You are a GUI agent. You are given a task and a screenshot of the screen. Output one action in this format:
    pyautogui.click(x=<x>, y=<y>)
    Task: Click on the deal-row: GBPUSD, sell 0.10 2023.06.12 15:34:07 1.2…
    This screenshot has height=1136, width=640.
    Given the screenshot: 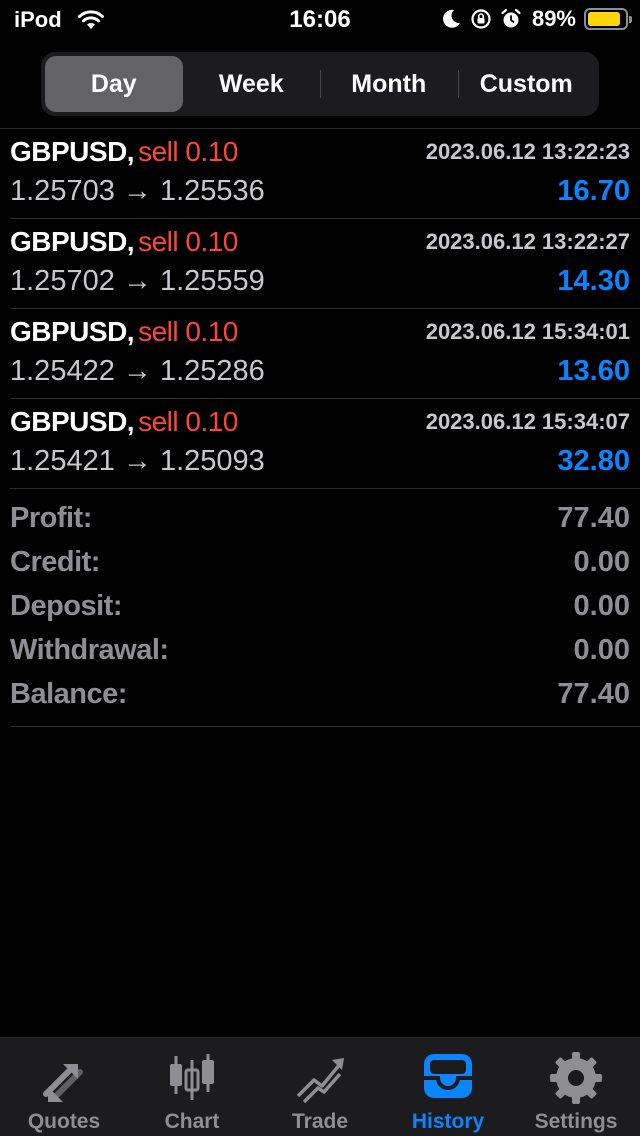 What is the action you would take?
    pyautogui.click(x=325, y=444)
    